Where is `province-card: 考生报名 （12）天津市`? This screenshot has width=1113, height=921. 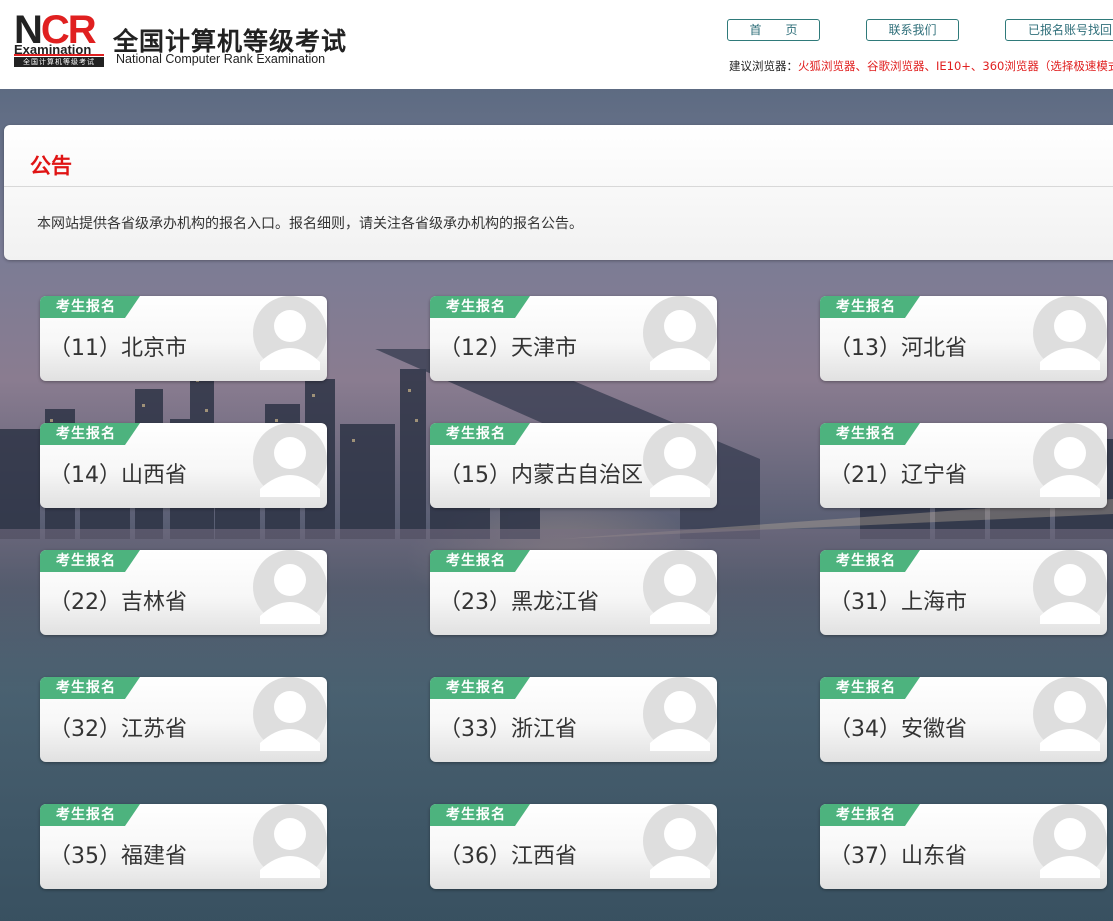
province-card: 考生报名 （12）天津市 is located at coordinates (573, 338).